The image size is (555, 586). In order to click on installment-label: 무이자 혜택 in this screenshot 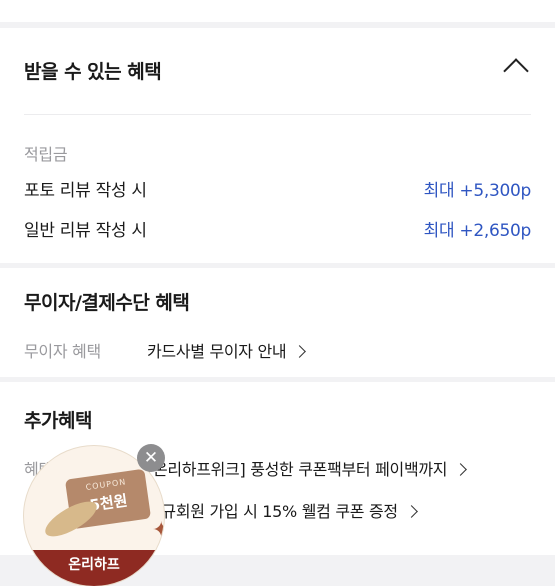, I will do `click(62, 351)`.